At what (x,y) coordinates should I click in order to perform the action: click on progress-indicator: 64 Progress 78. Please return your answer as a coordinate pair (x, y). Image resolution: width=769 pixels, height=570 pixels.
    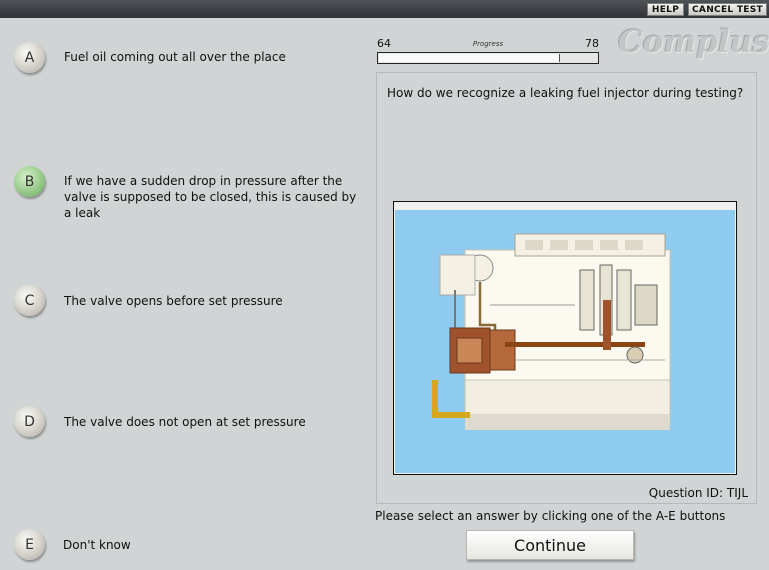
    Looking at the image, I should click on (488, 51).